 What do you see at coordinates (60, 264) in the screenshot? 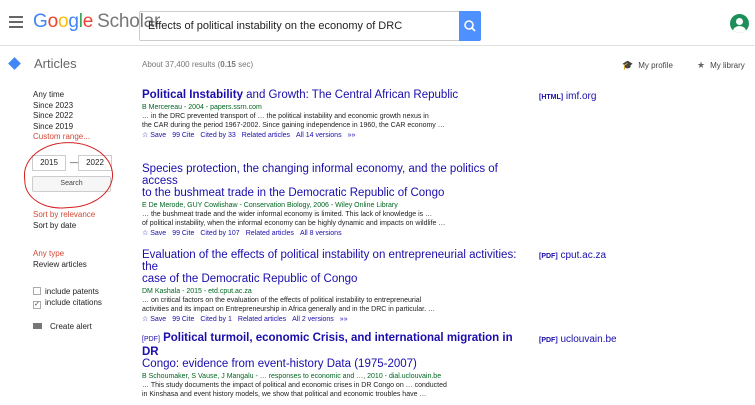
I see `filter-review-articles: Review articles` at bounding box center [60, 264].